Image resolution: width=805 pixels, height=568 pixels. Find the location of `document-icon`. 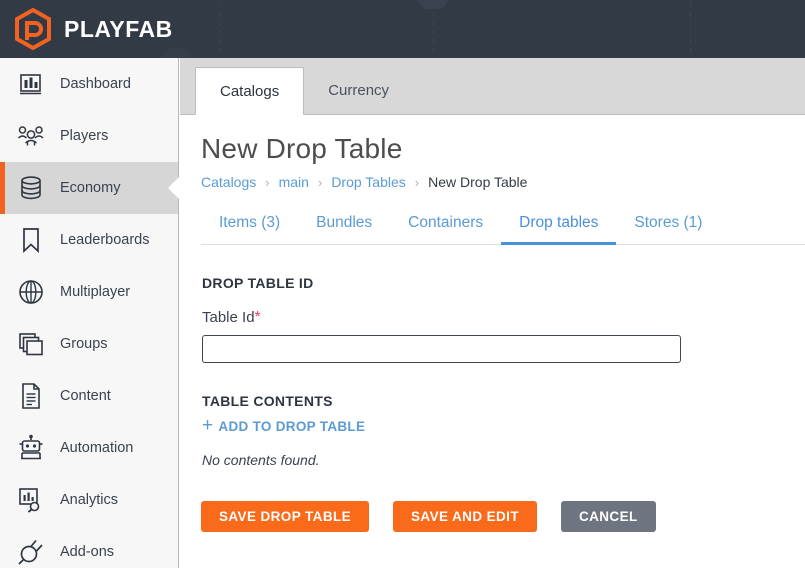

document-icon is located at coordinates (31, 396).